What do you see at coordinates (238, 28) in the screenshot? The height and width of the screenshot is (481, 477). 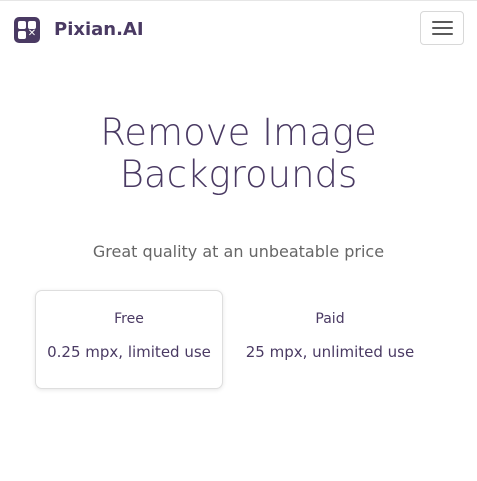 I see `navbar: ✕ Pixian.AI` at bounding box center [238, 28].